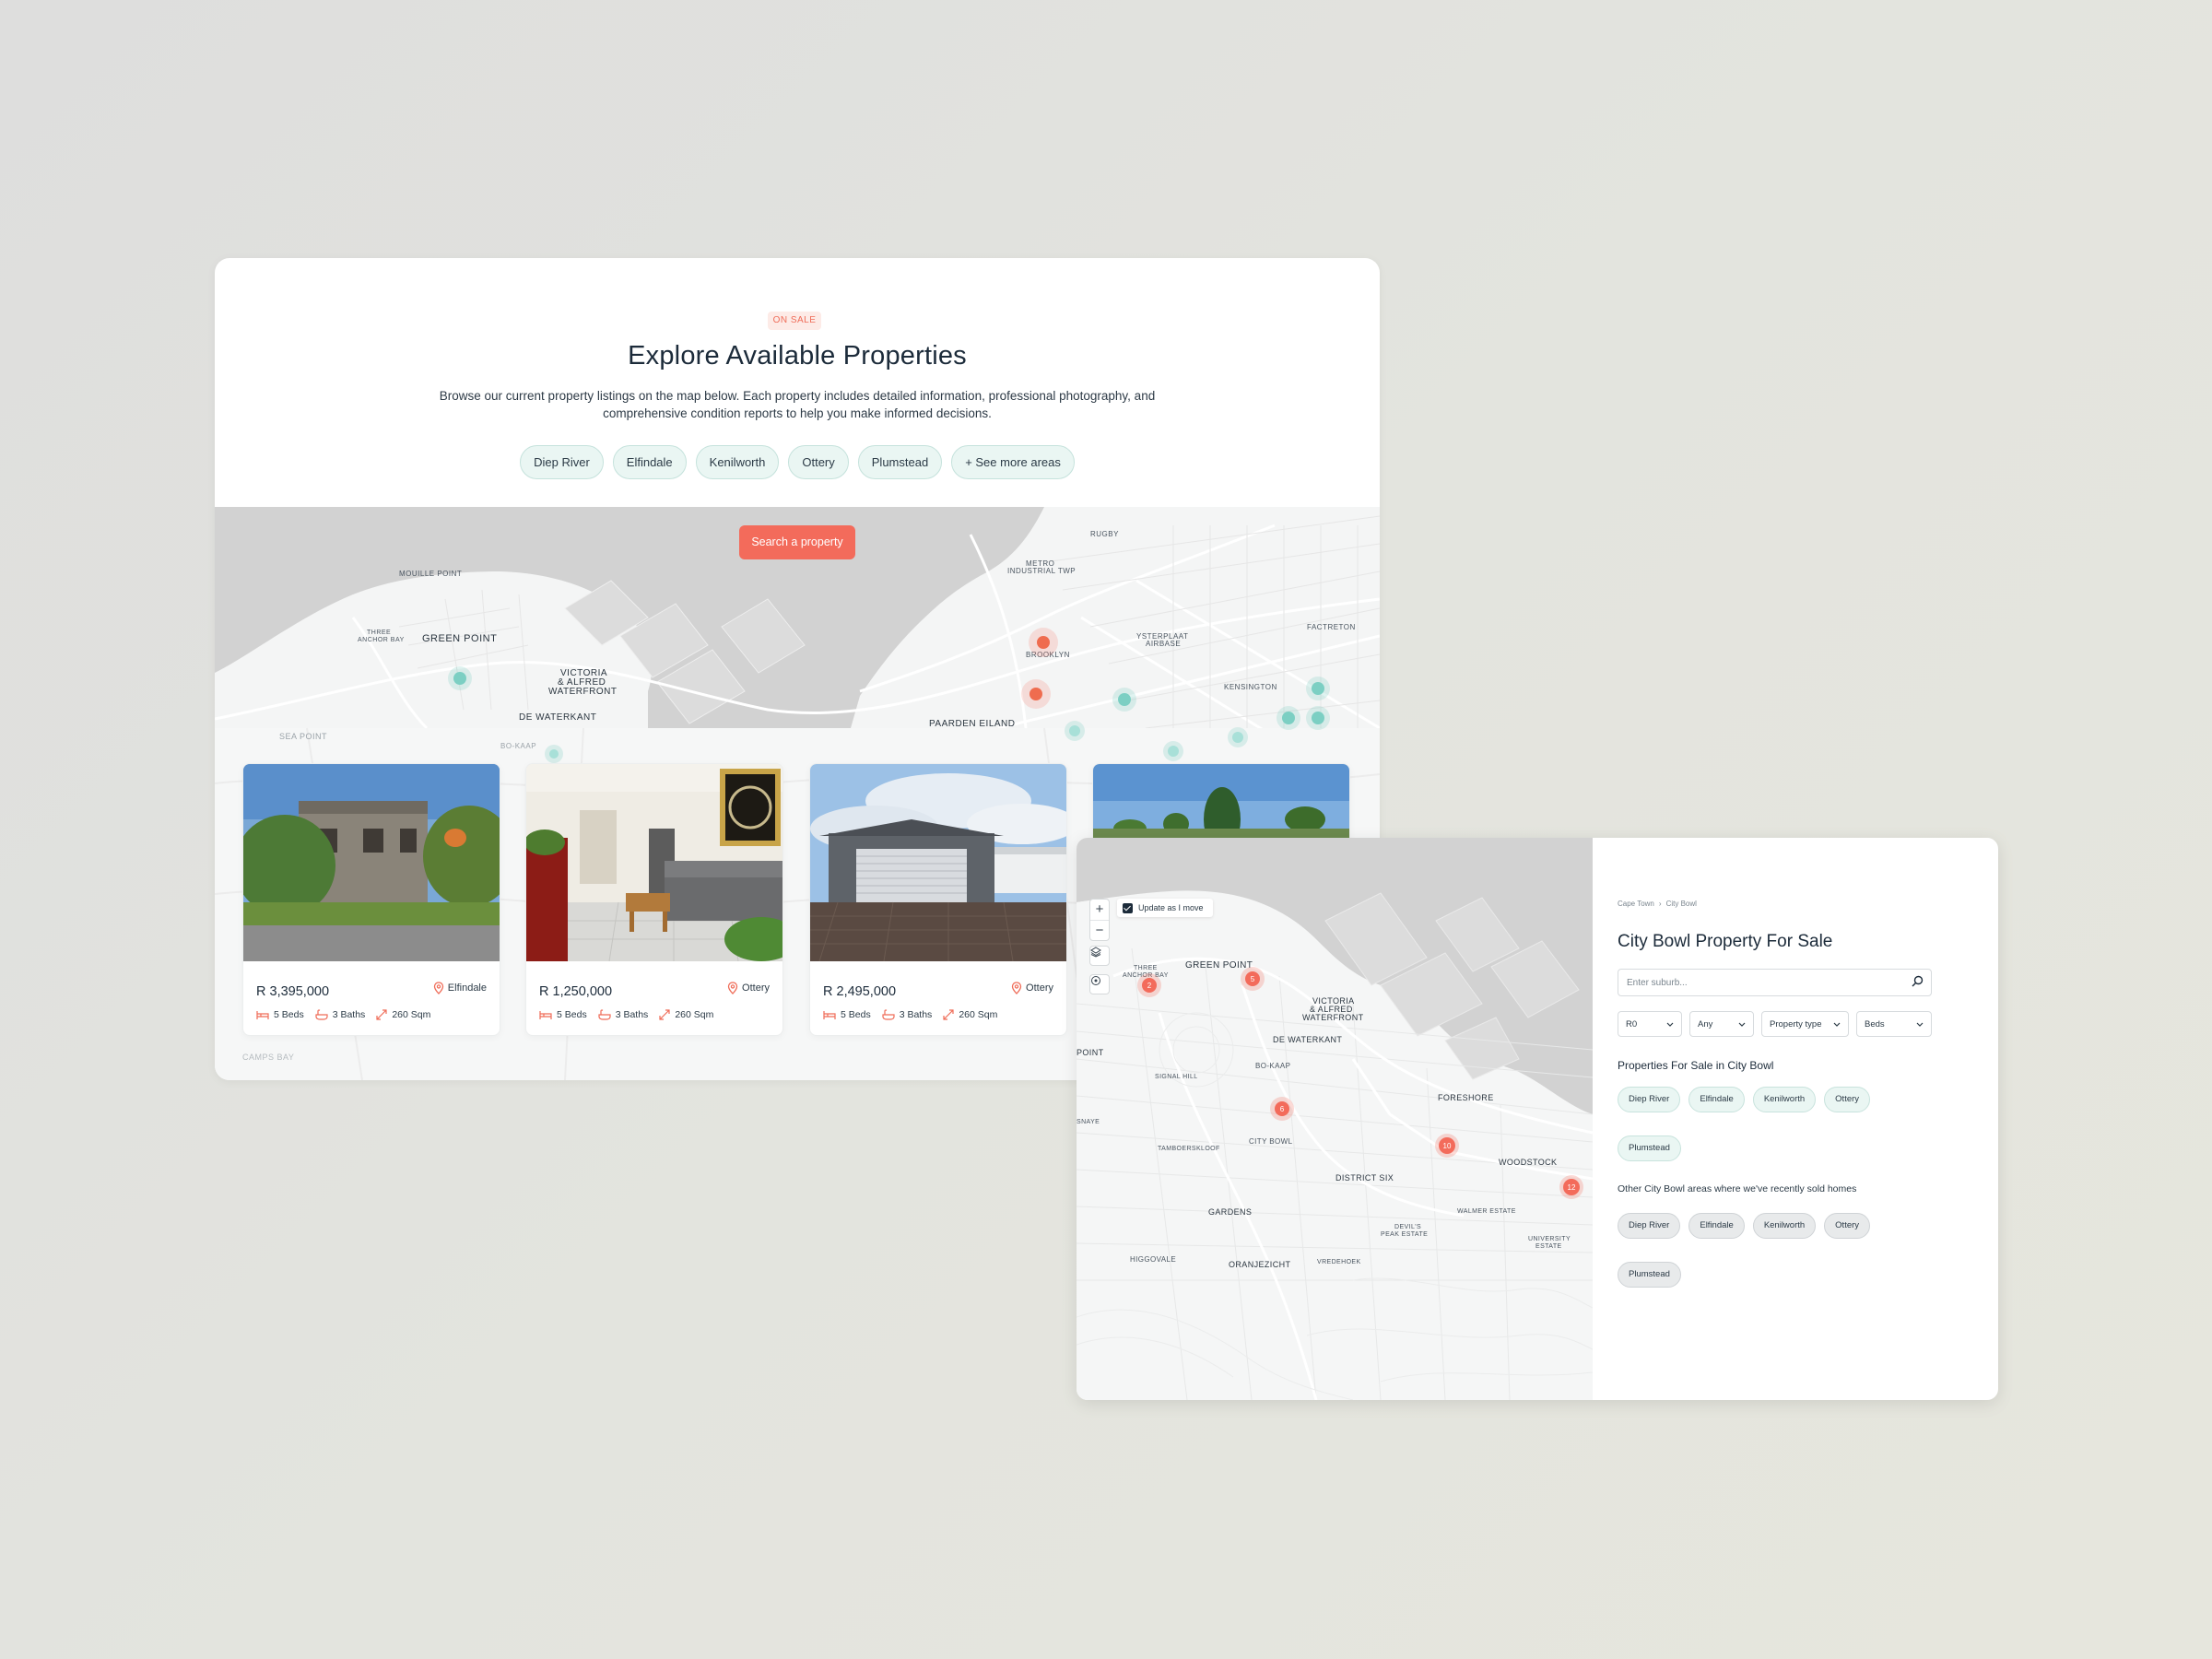  What do you see at coordinates (1572, 1187) in the screenshot?
I see `cluster-12: 12` at bounding box center [1572, 1187].